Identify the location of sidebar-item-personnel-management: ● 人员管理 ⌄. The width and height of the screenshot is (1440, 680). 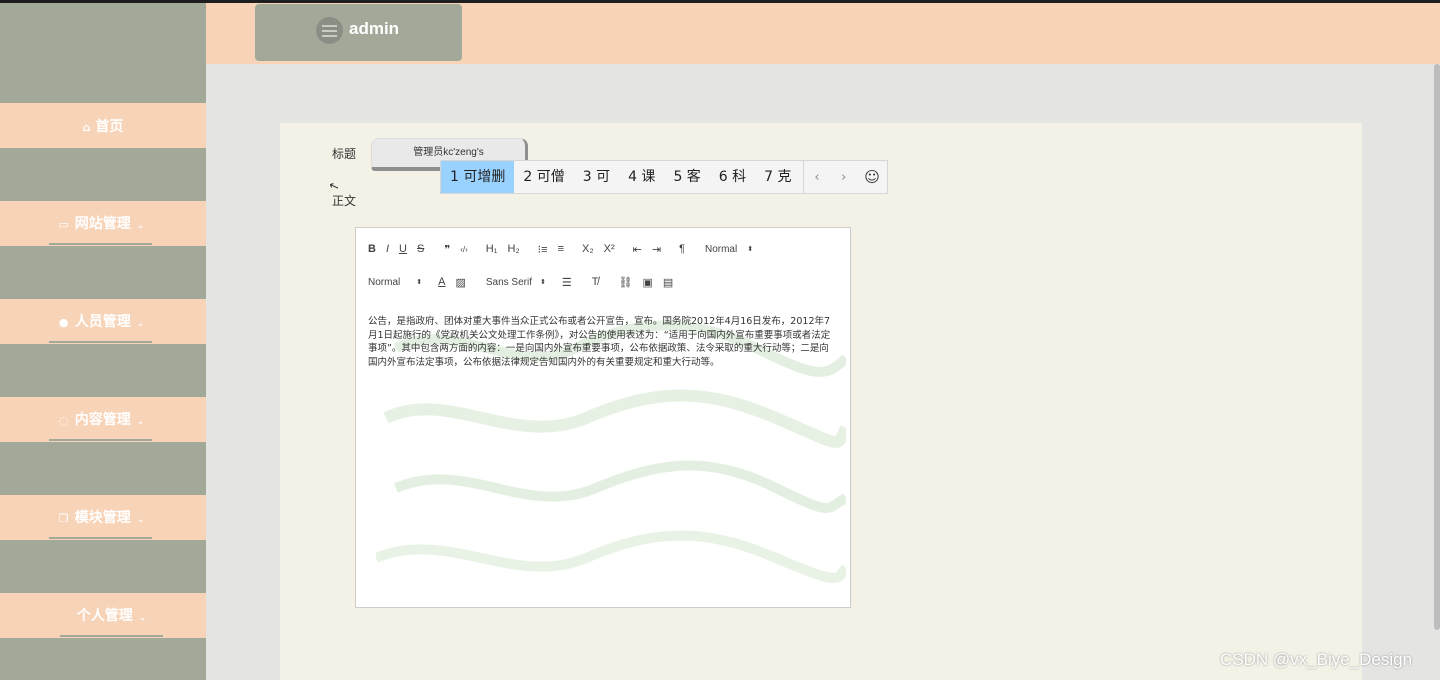
(103, 321).